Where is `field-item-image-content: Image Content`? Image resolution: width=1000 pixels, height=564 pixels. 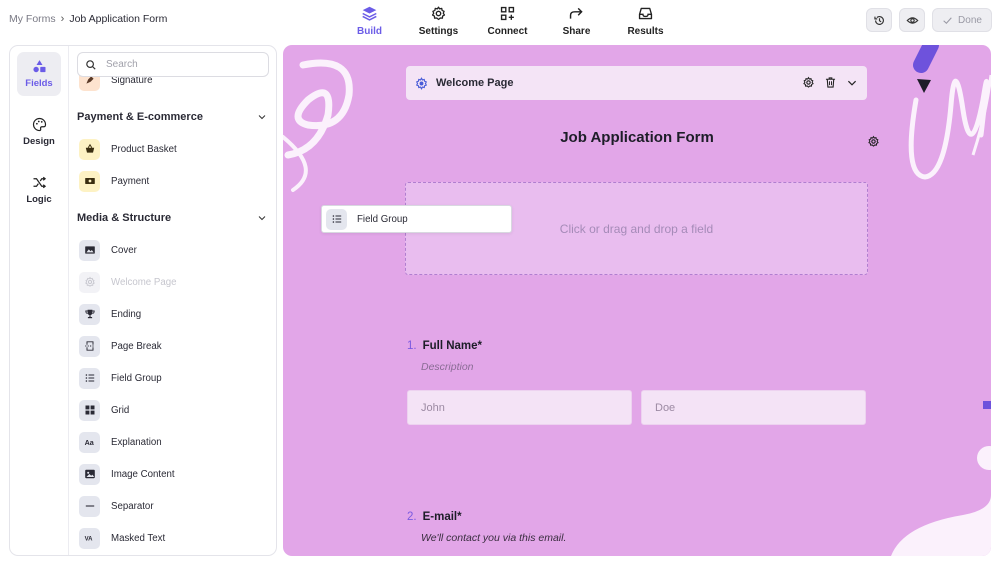
field-item-image-content: Image Content is located at coordinates (174, 474).